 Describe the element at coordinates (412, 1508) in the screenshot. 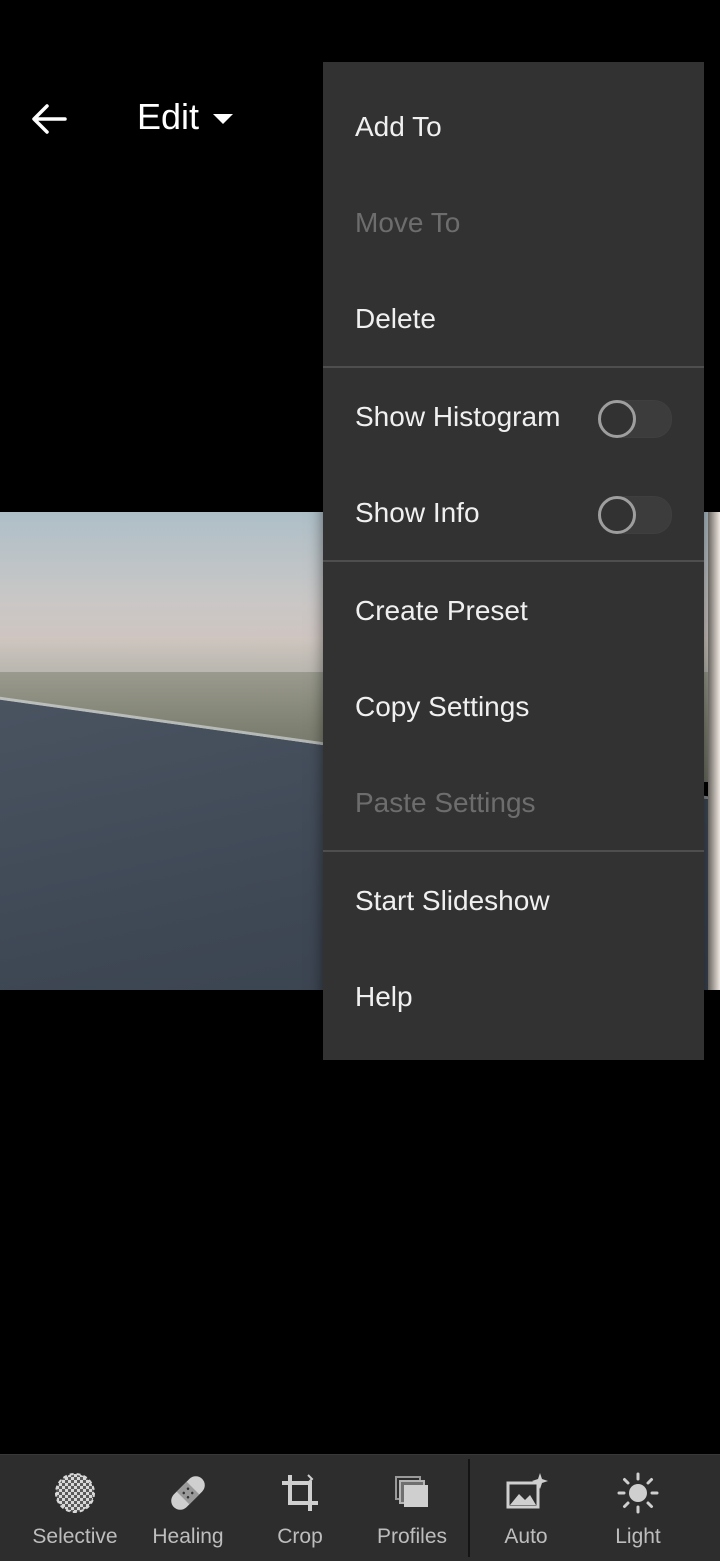

I see `tool-profiles: Profiles` at that location.